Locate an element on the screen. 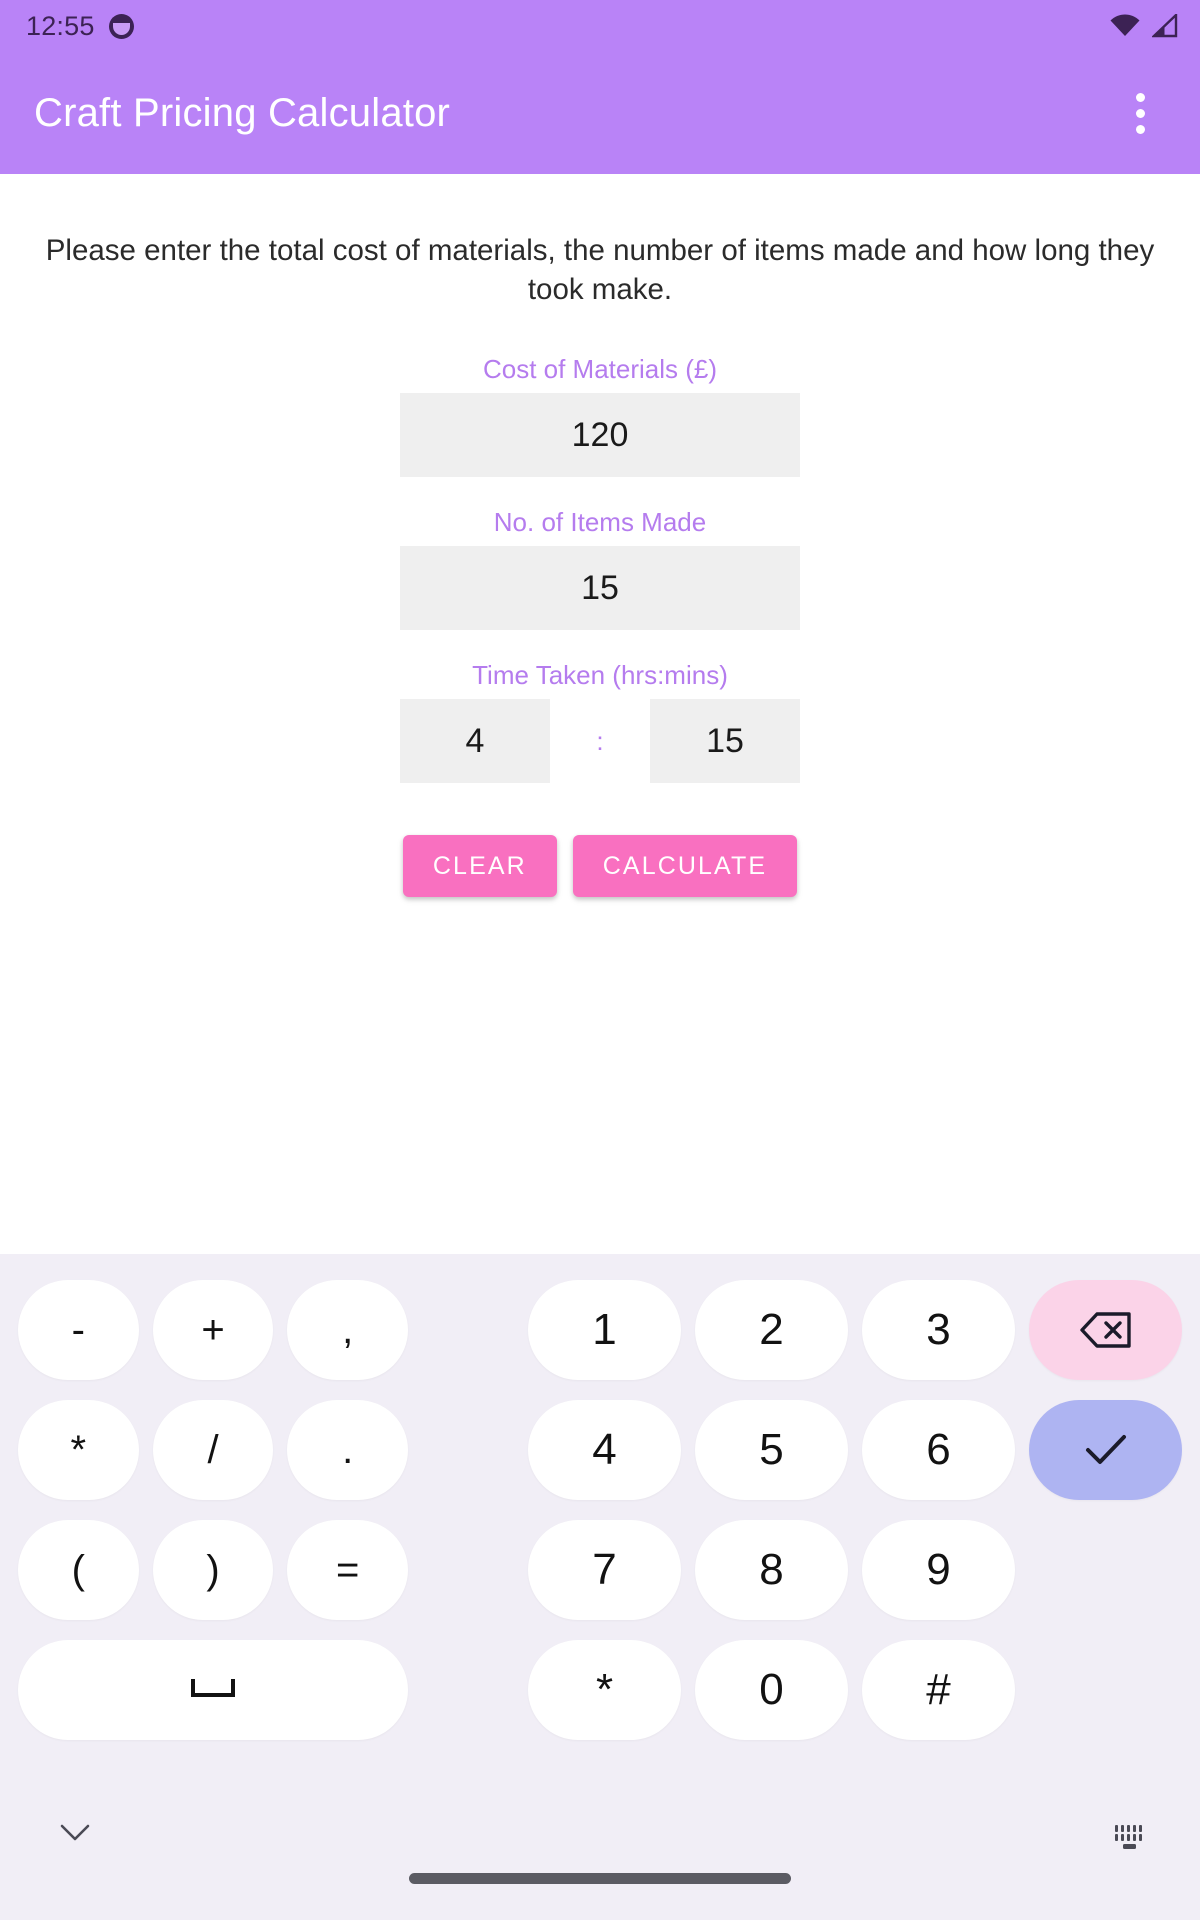  status-bar-right is located at coordinates (1144, 26).